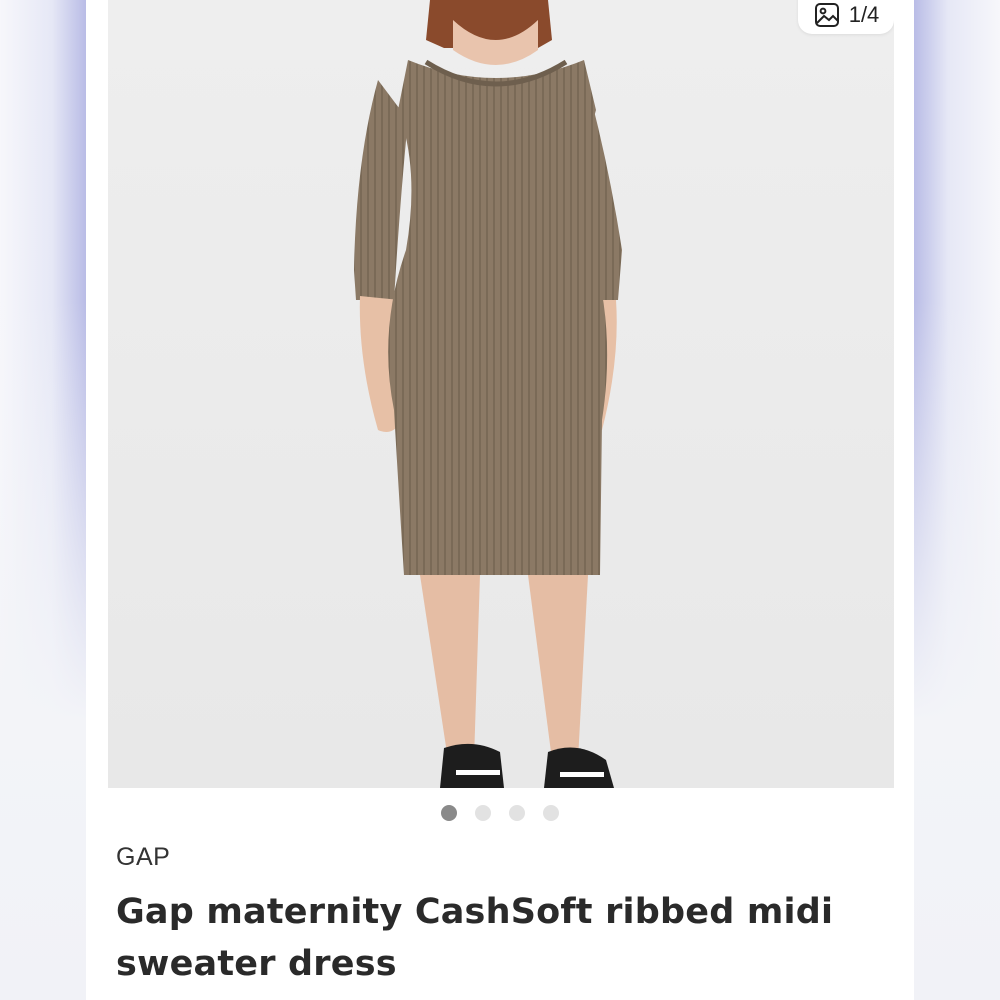  Describe the element at coordinates (826, 15) in the screenshot. I see `image-stack-icon` at that location.